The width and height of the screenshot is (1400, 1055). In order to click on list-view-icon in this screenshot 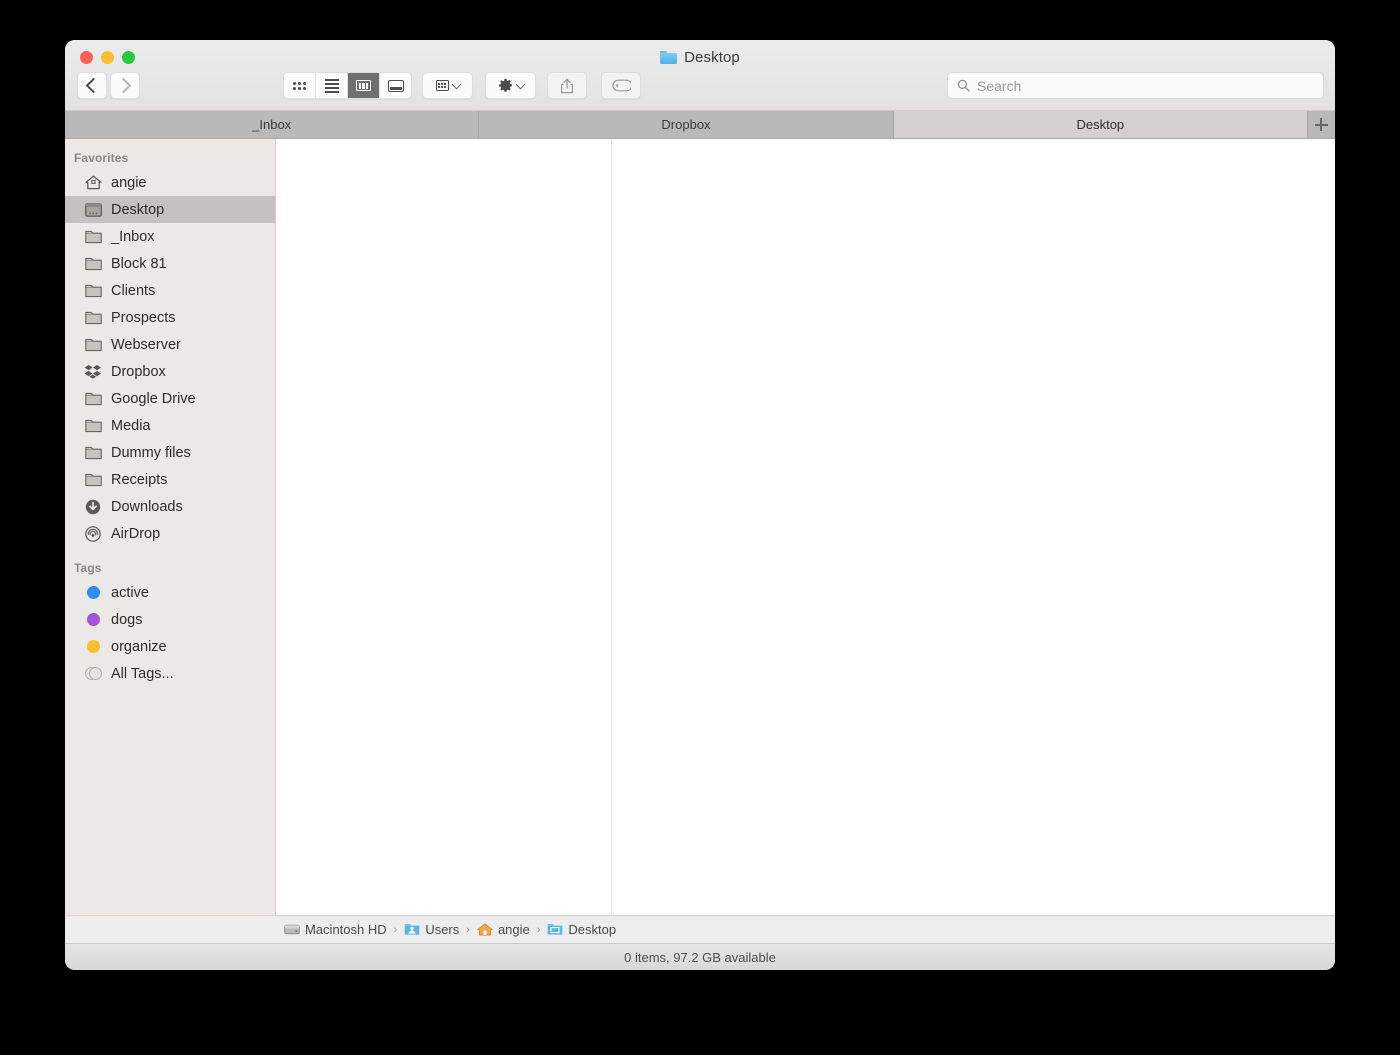, I will do `click(331, 85)`.